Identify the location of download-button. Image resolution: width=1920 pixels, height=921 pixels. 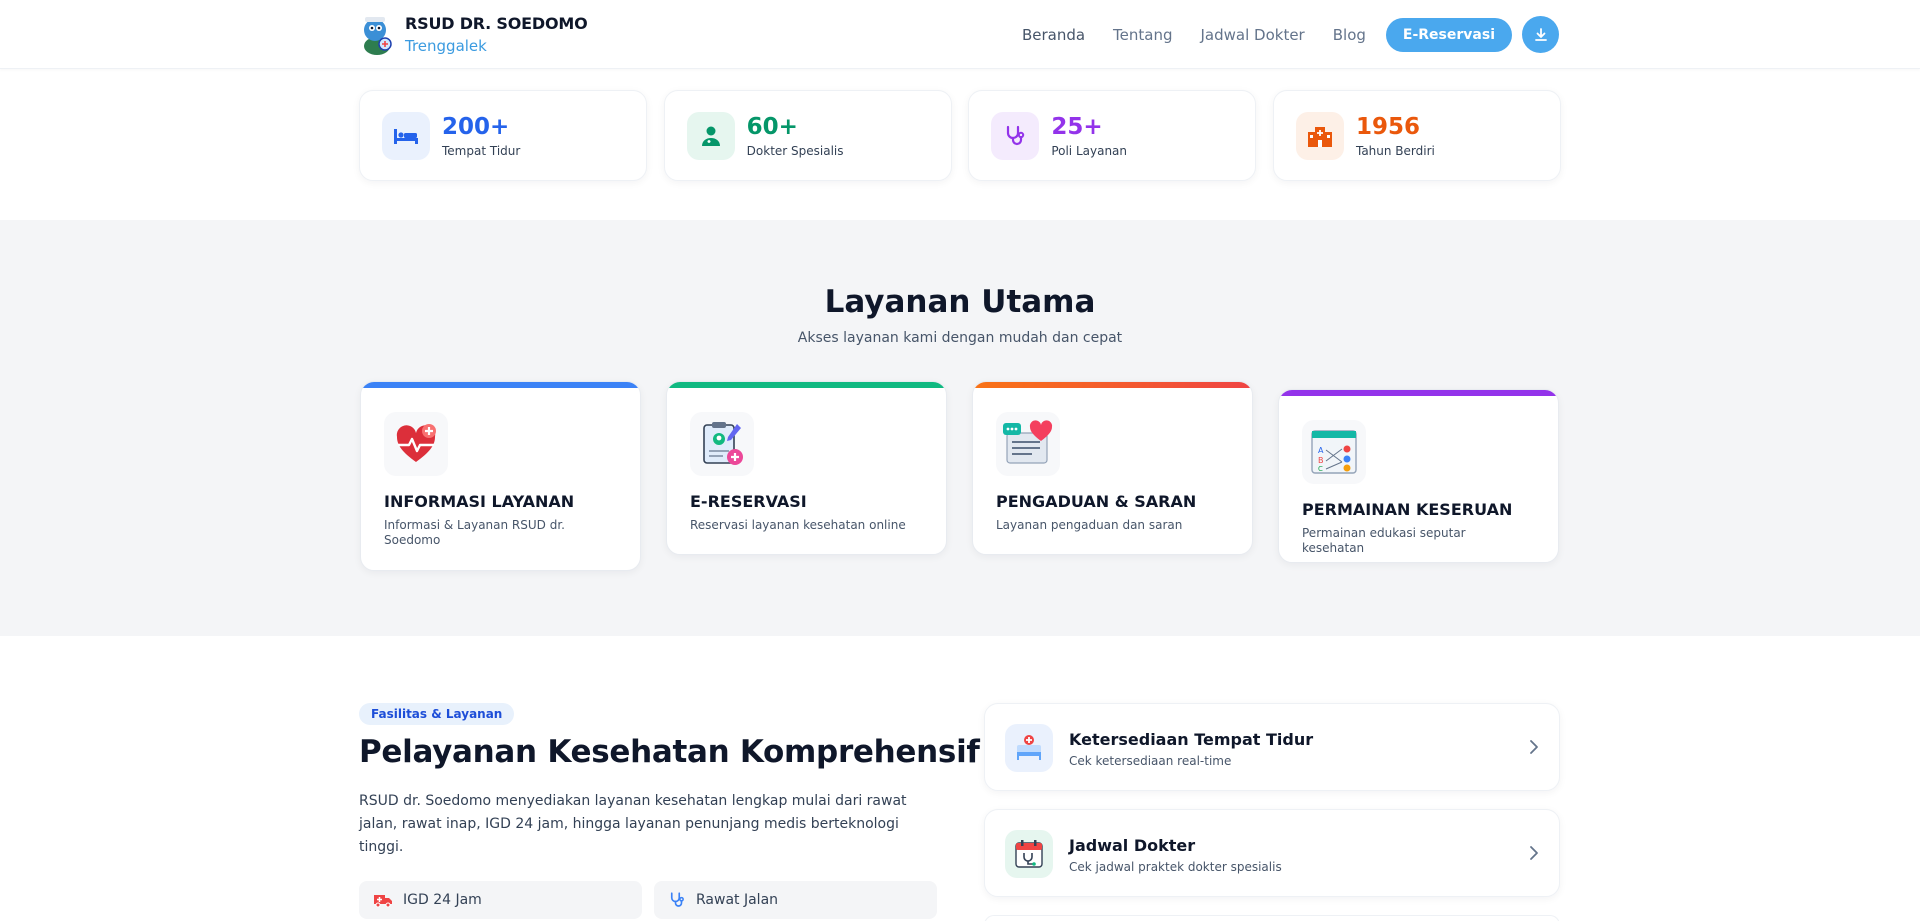
(1540, 34).